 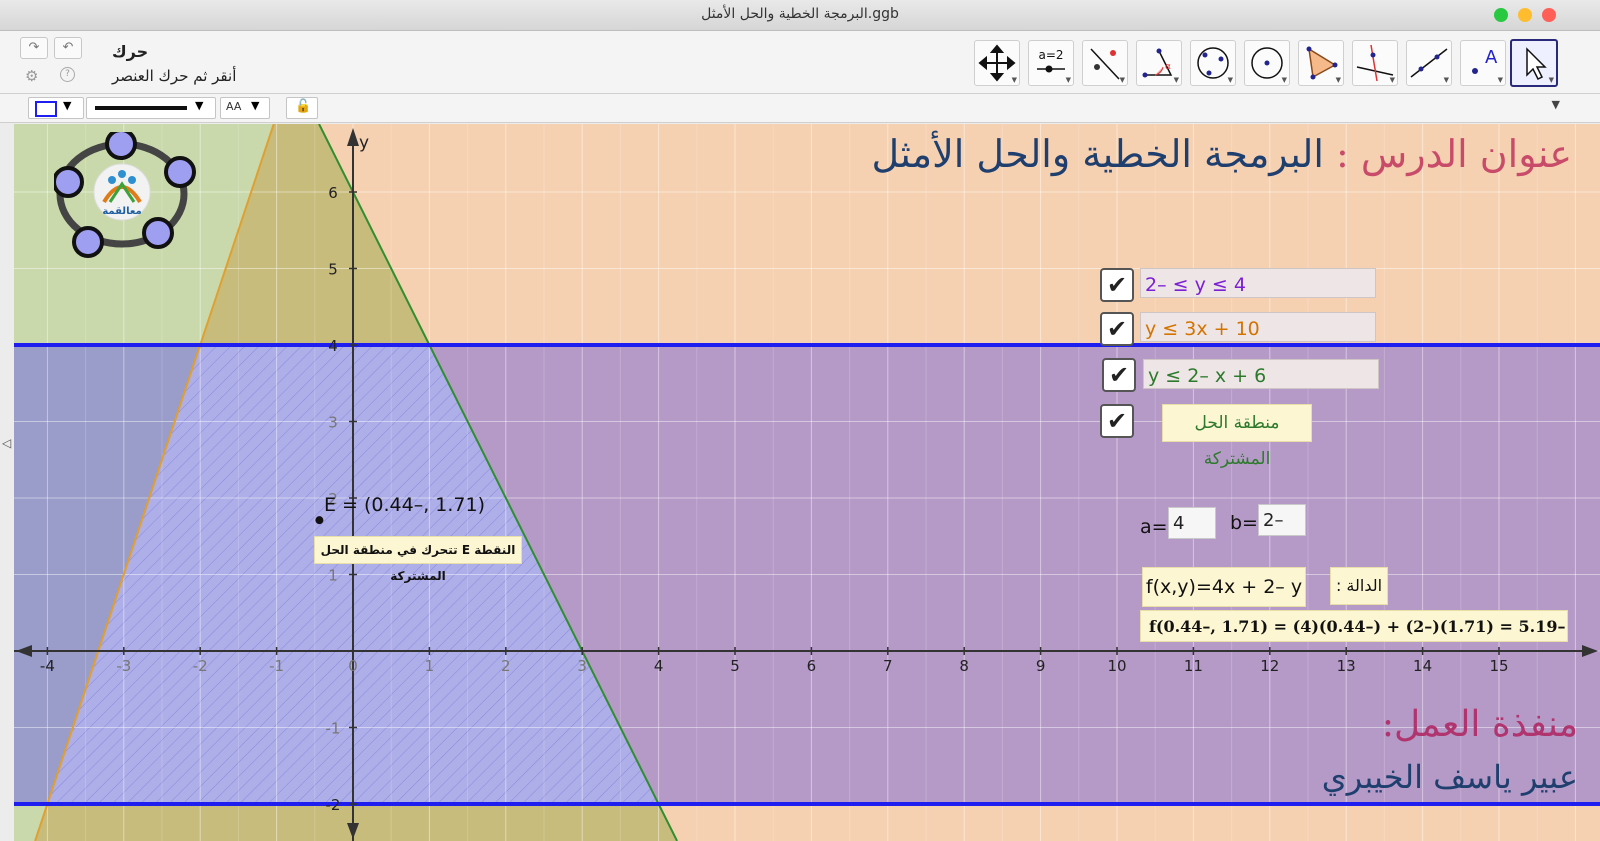 I want to click on line-style-picker: ▼, so click(x=151, y=108).